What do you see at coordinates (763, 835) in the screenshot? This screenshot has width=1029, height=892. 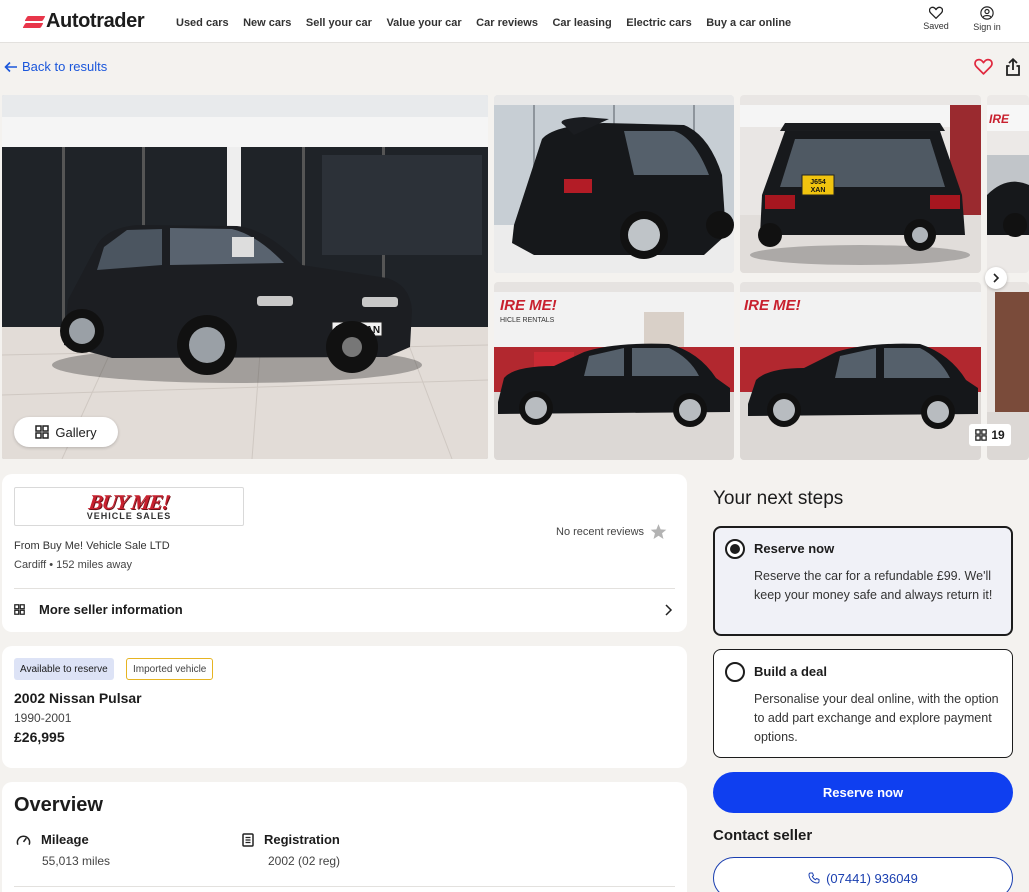 I see `contact-seller-title: Contact seller` at bounding box center [763, 835].